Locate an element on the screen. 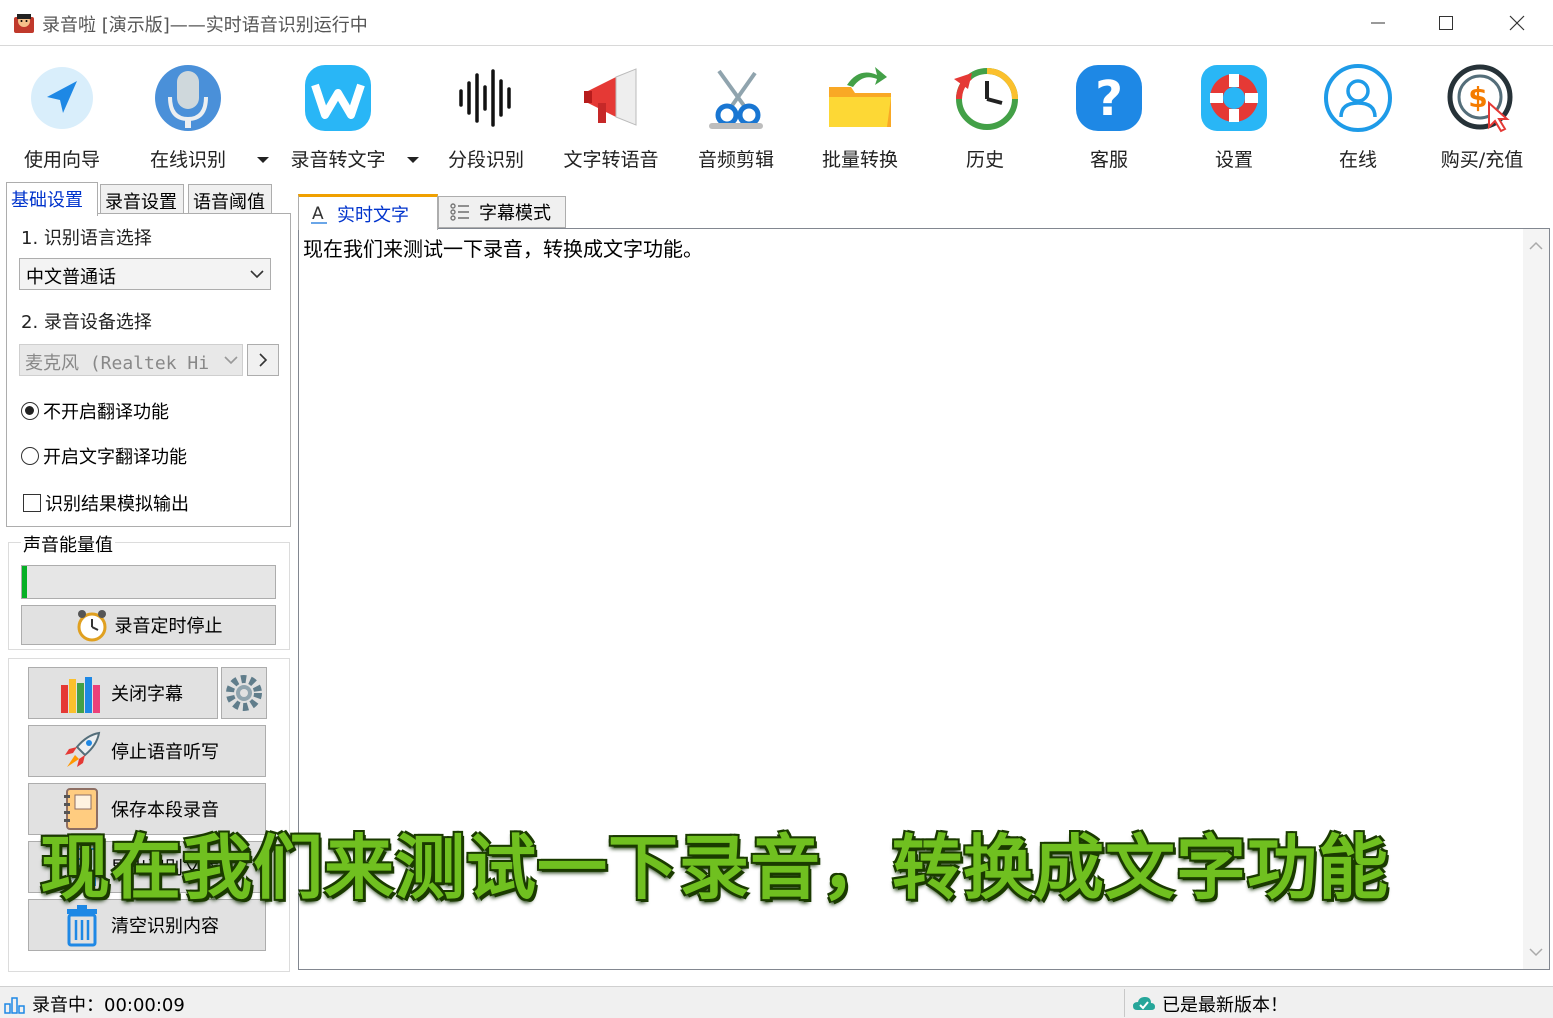 Image resolution: width=1553 pixels, height=1018 pixels. gear-icon is located at coordinates (244, 693).